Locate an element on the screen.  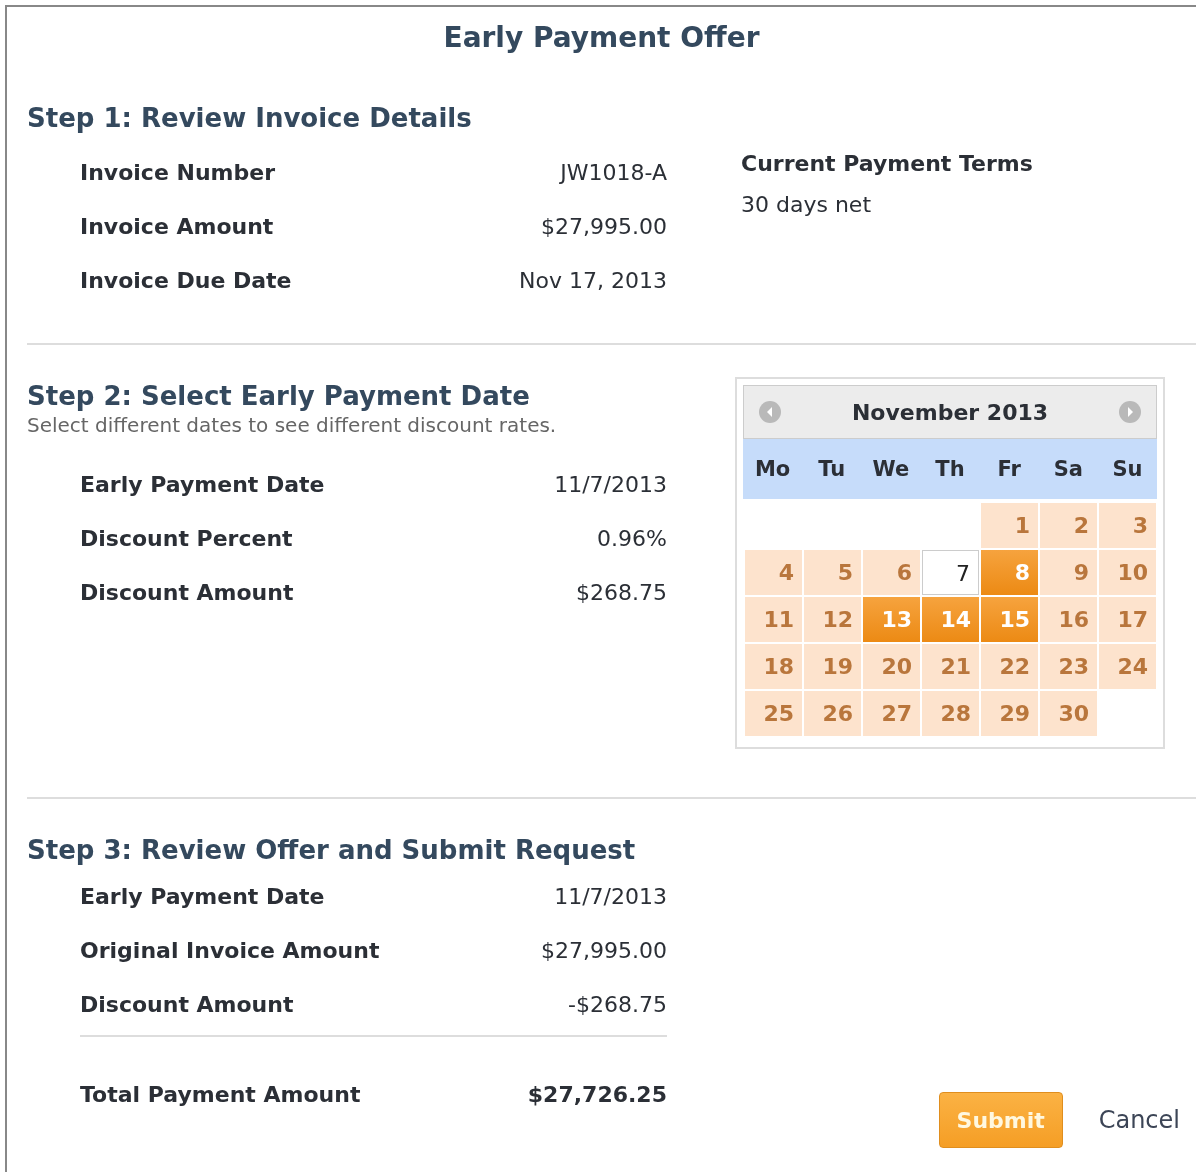
weekday-label: Mo is located at coordinates (772, 469).